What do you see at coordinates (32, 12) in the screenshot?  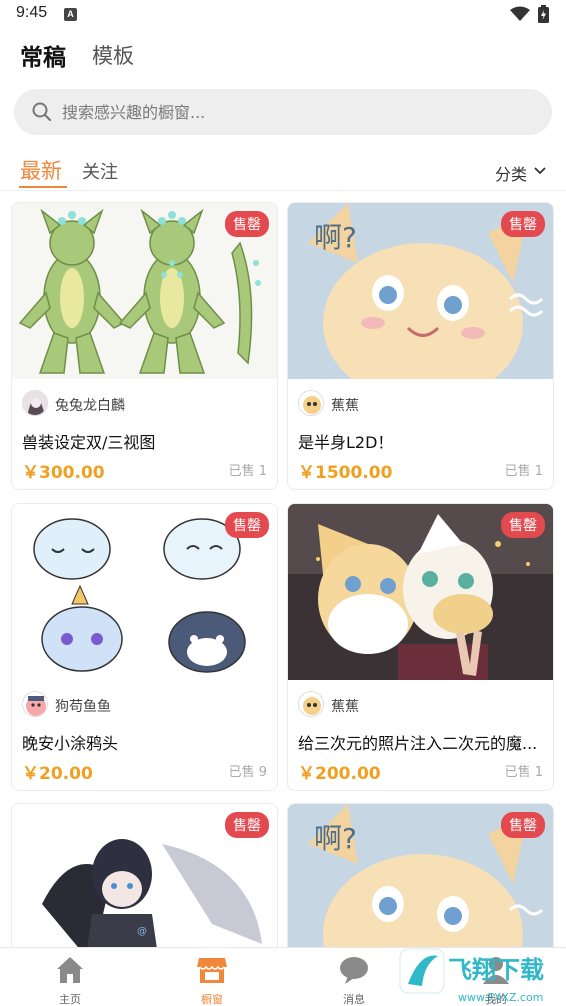 I see `status-time: 9:45` at bounding box center [32, 12].